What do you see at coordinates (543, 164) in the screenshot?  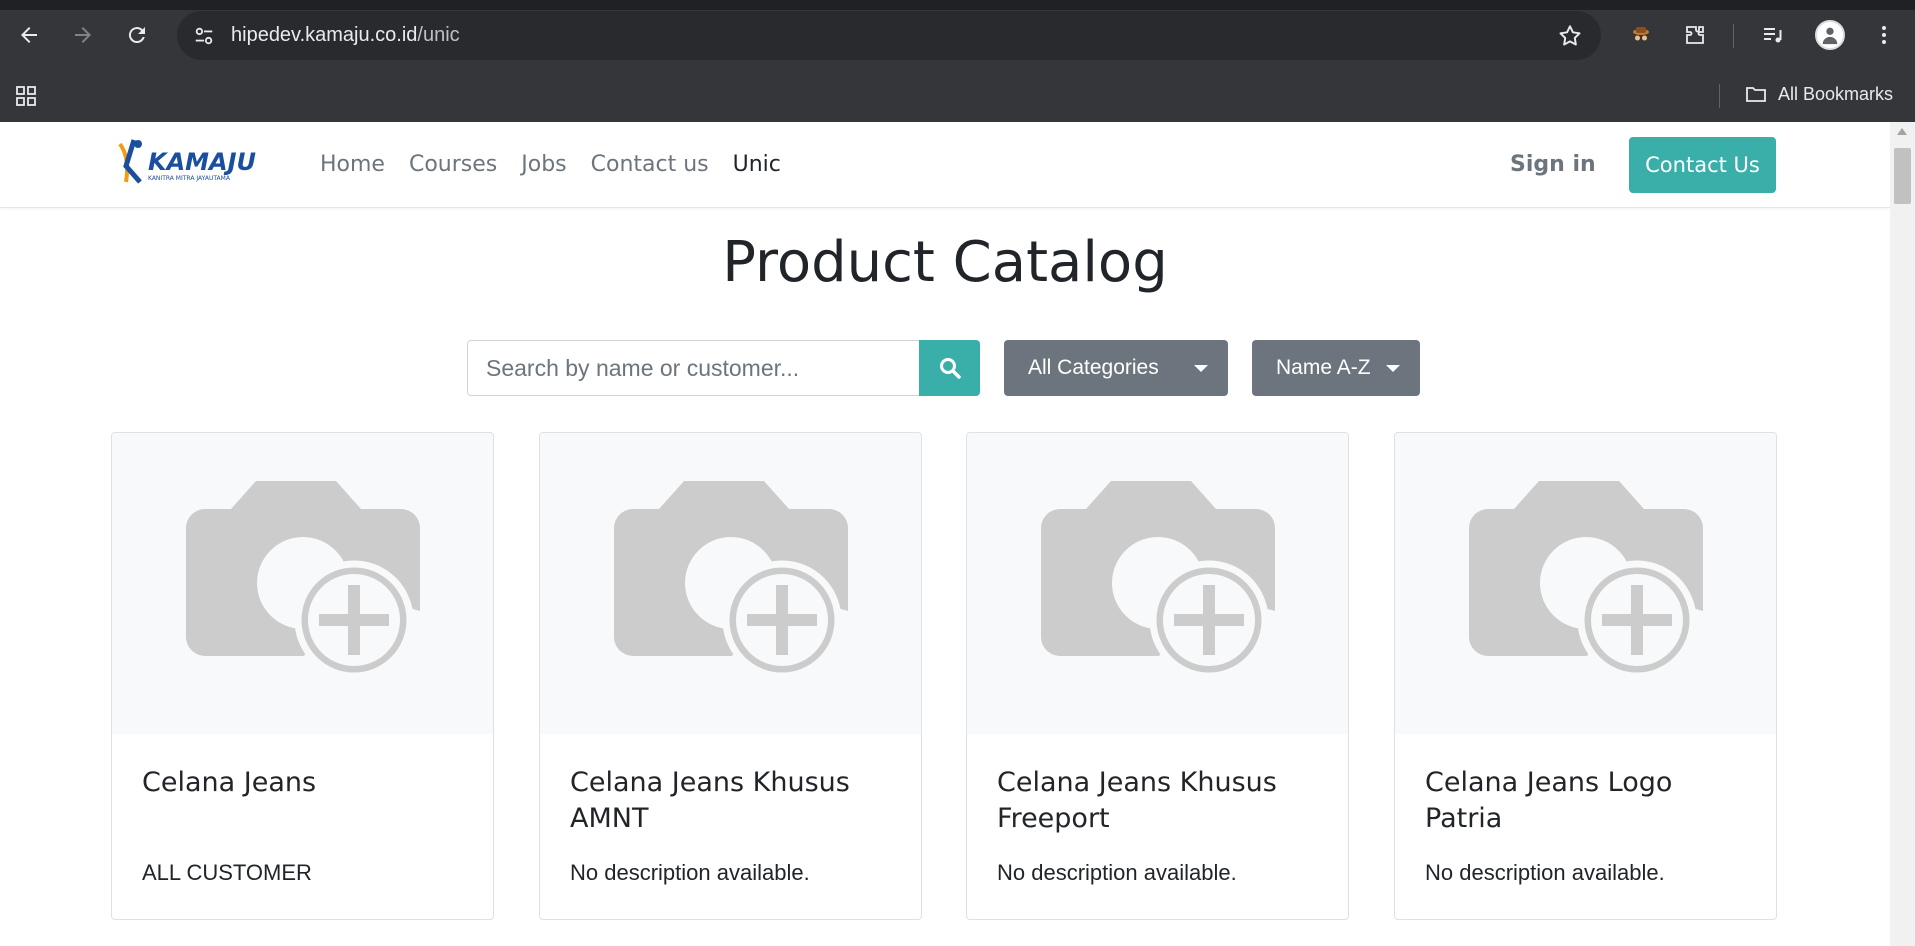 I see `nav-jobs: Jobs` at bounding box center [543, 164].